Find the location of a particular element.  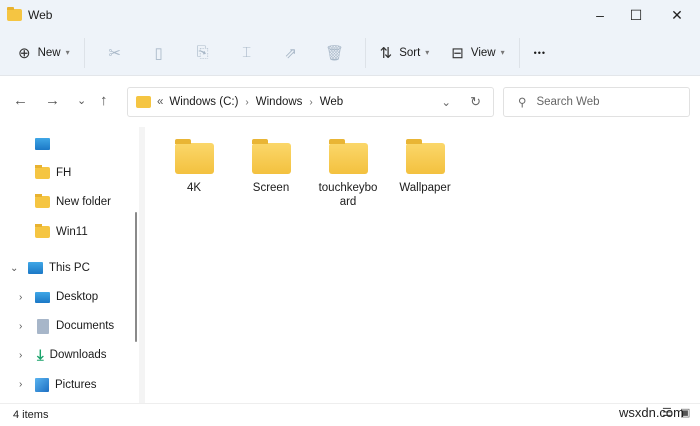

sidebar-item-monitor is located at coordinates (45, 144).